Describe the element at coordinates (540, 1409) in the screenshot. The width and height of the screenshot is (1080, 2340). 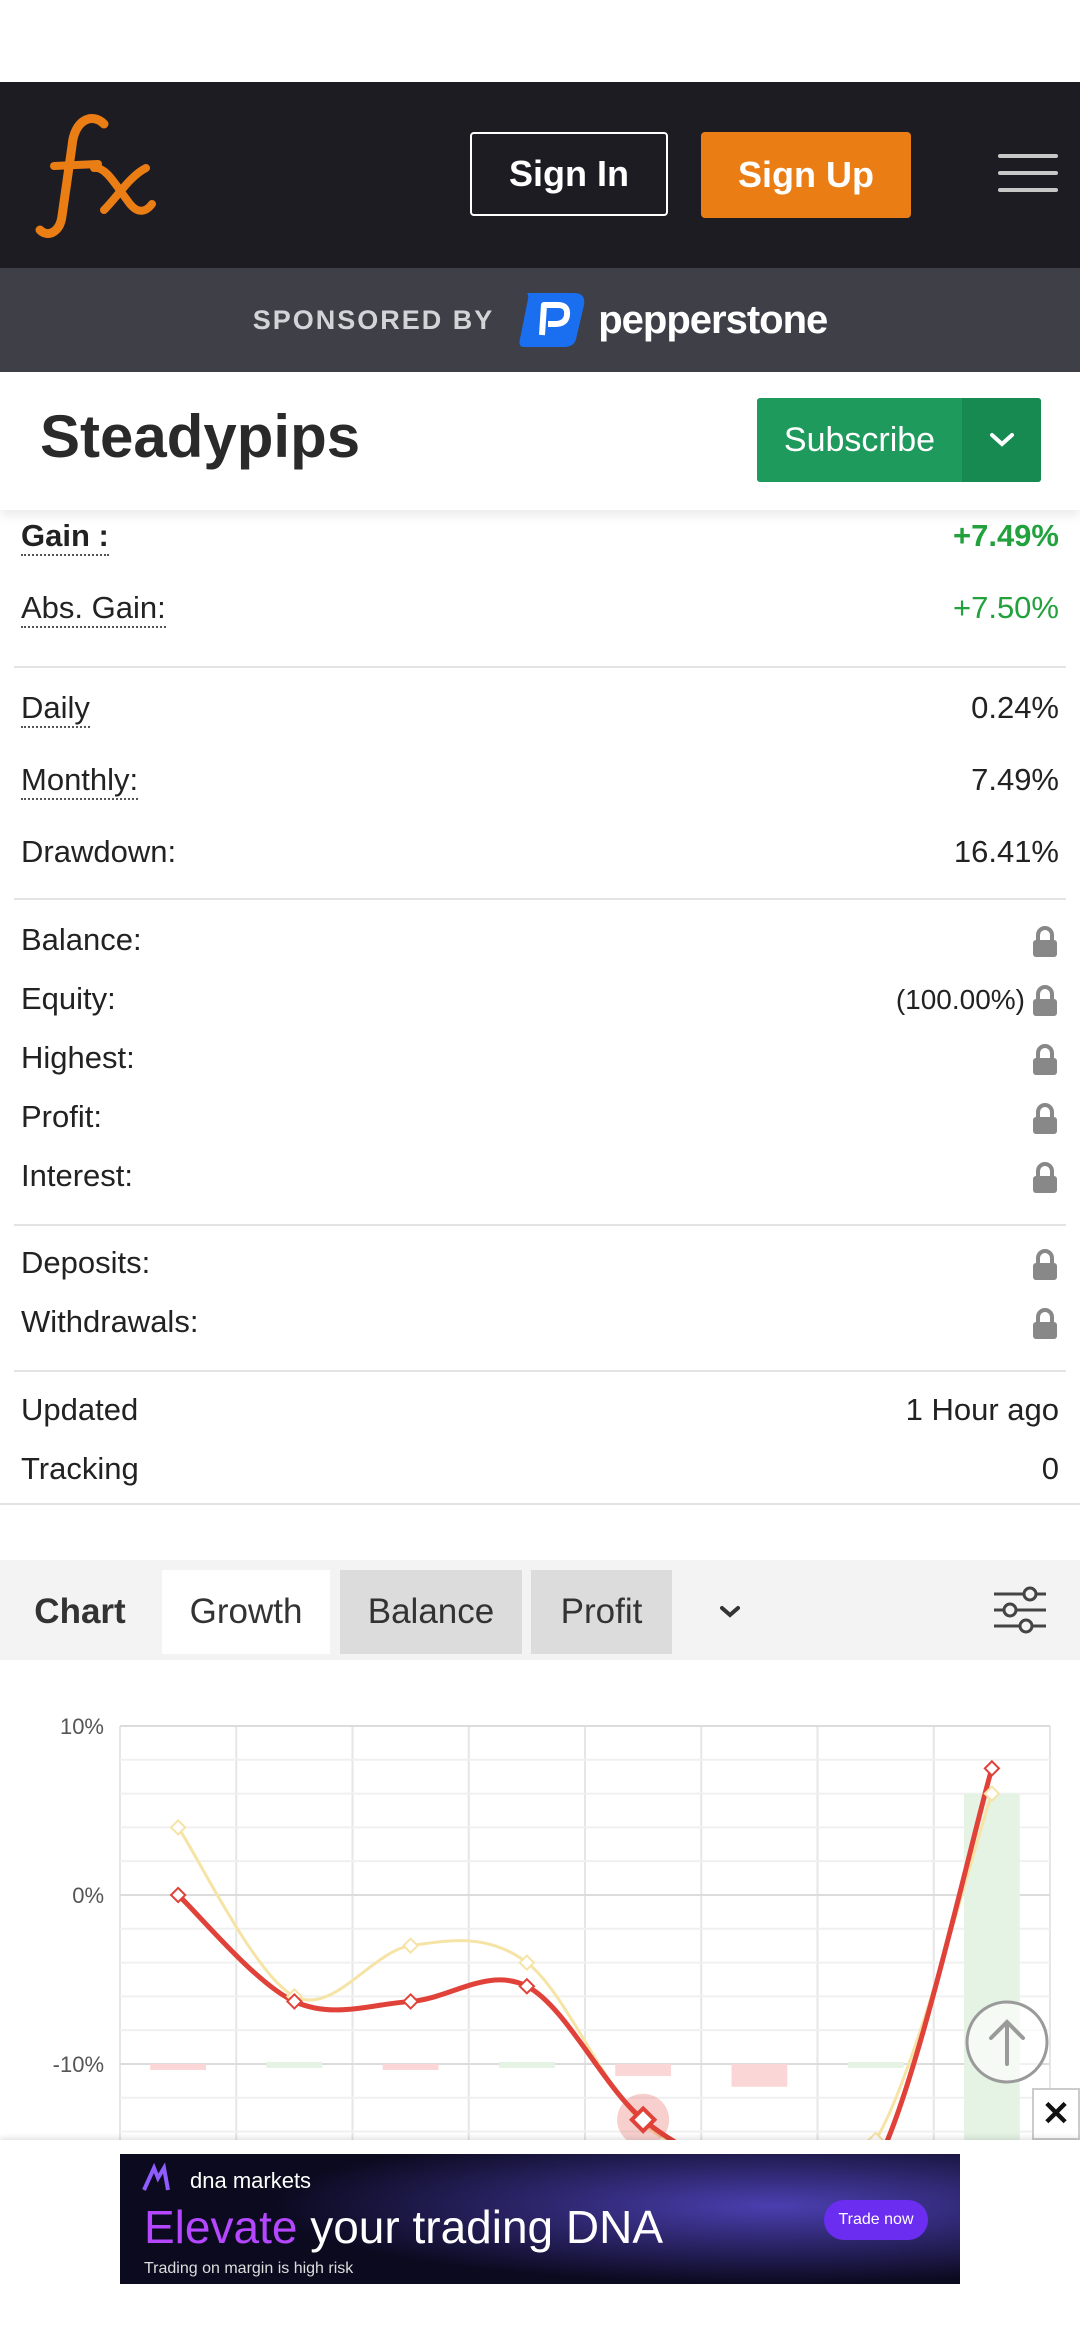
I see `stat-row-updated: Updated 1 Hour ago` at that location.